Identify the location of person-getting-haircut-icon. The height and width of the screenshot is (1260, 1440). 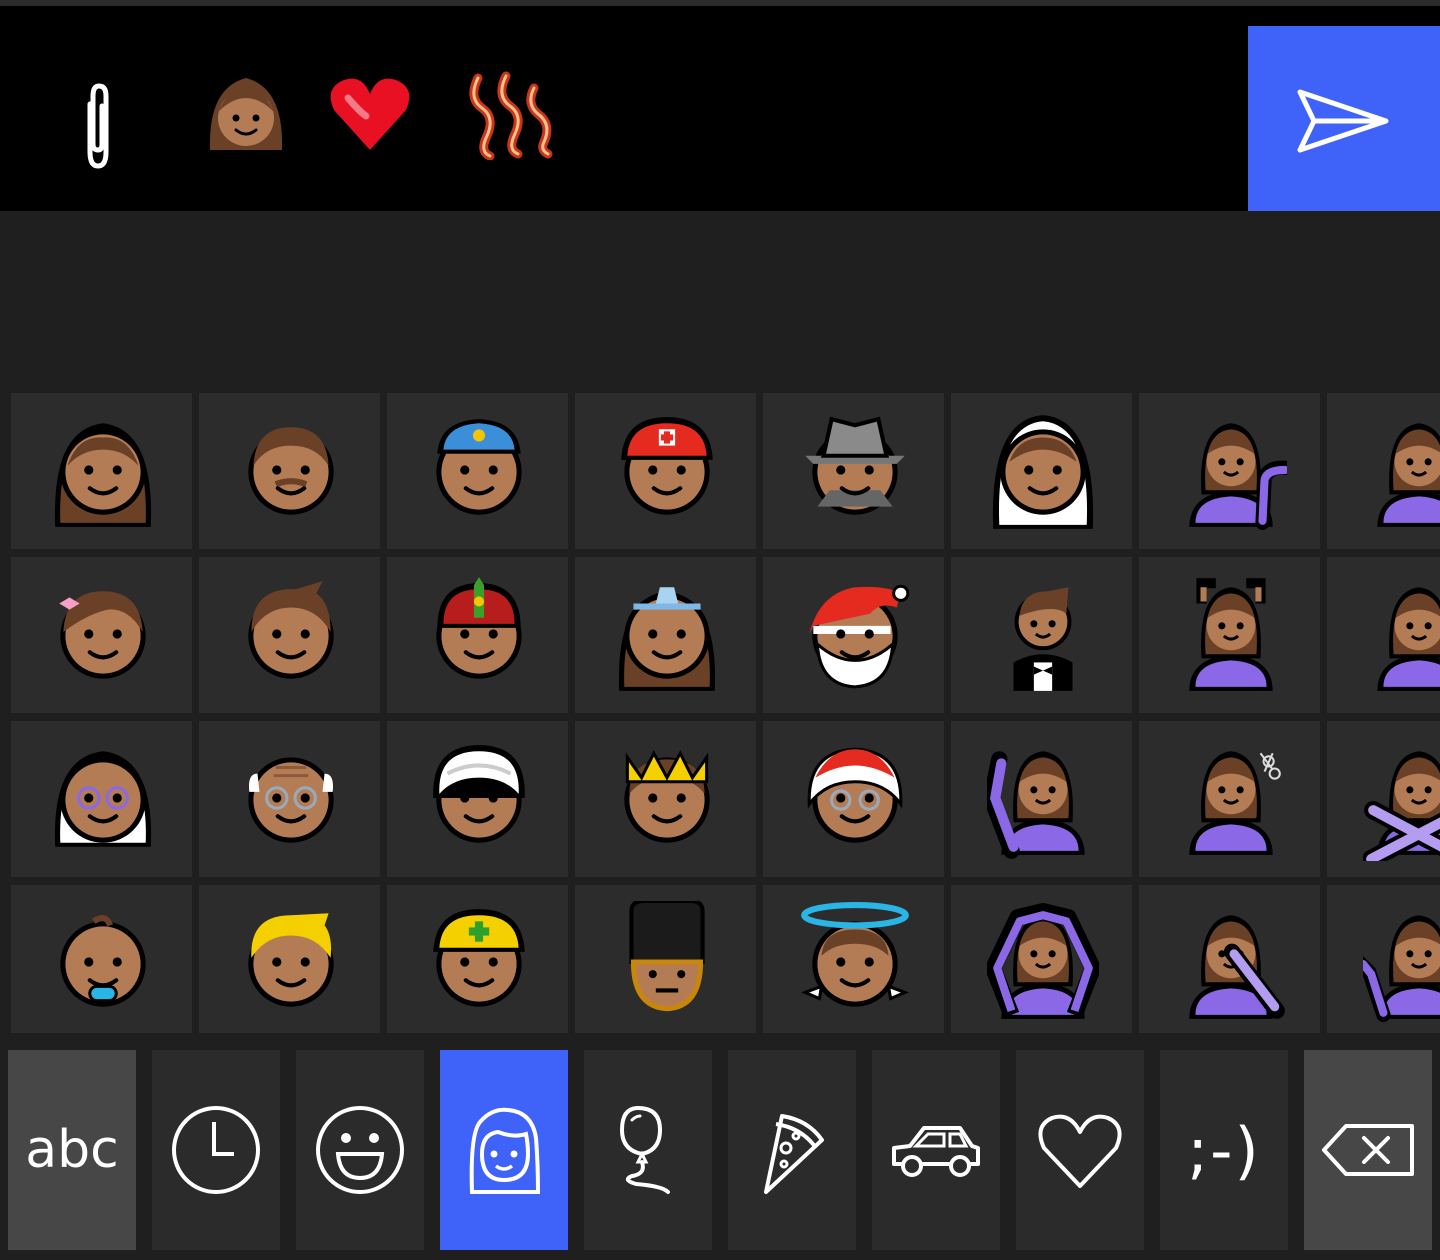
(1235, 803).